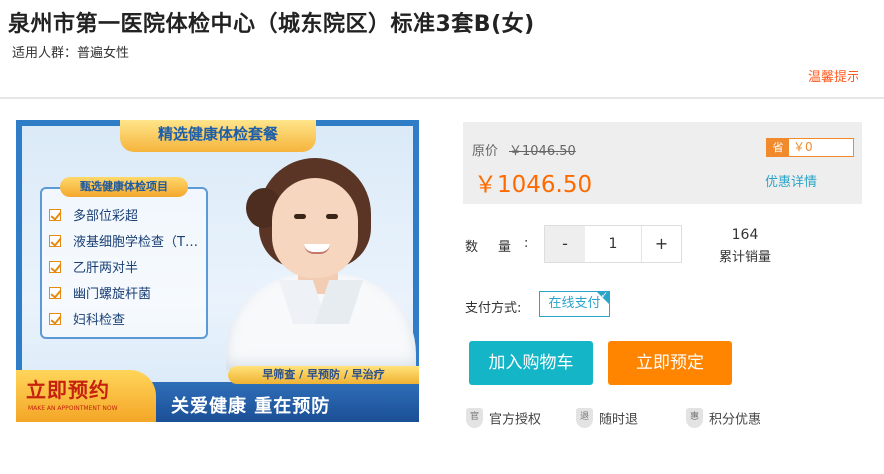  What do you see at coordinates (71, 53) in the screenshot?
I see `audience-text: 适用人群：普遍女性` at bounding box center [71, 53].